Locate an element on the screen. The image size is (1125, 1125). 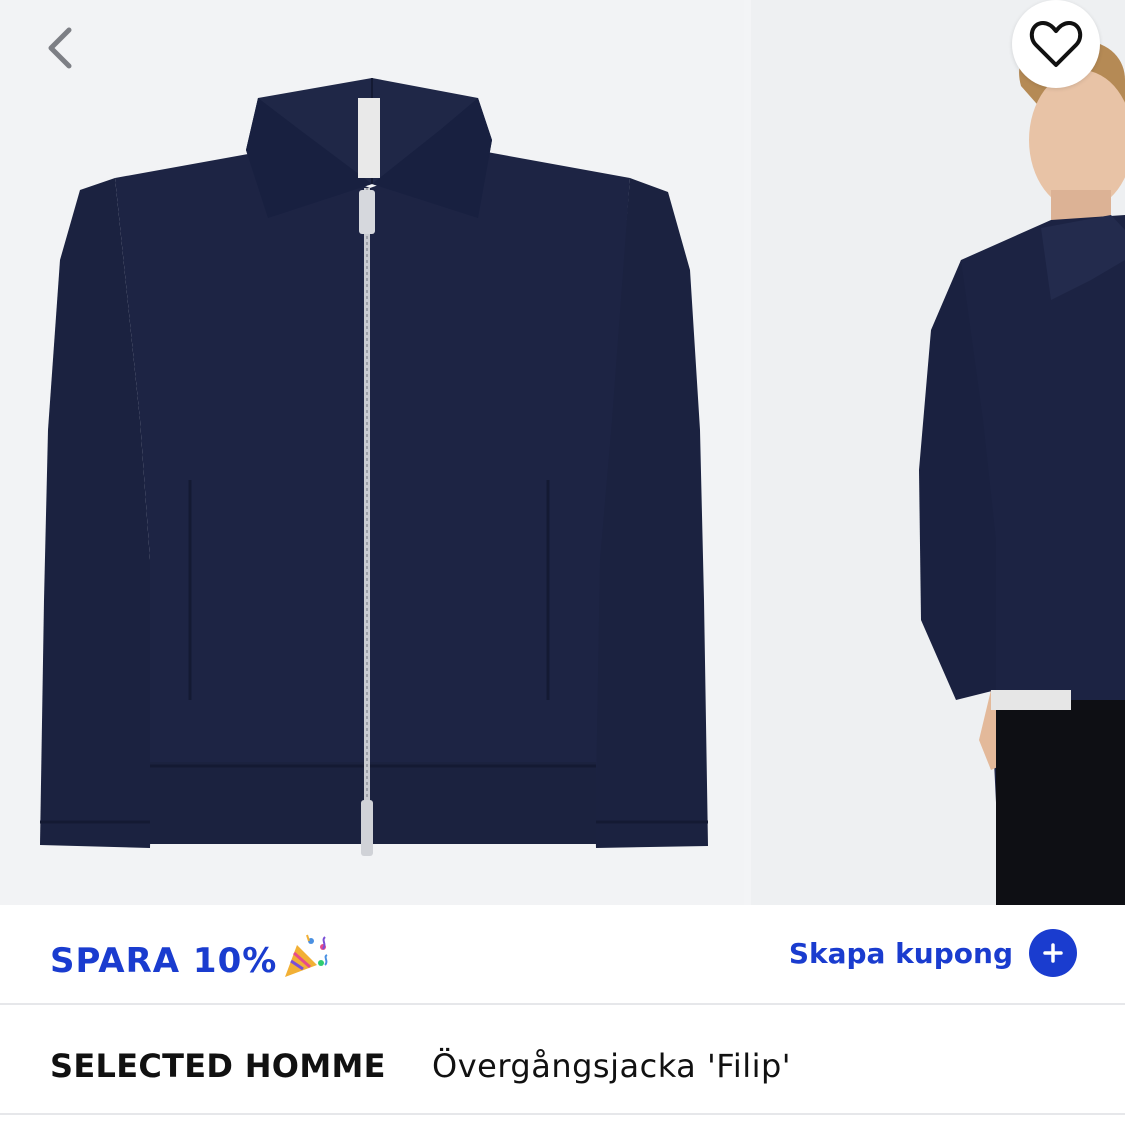
favorite-button is located at coordinates (1056, 44).